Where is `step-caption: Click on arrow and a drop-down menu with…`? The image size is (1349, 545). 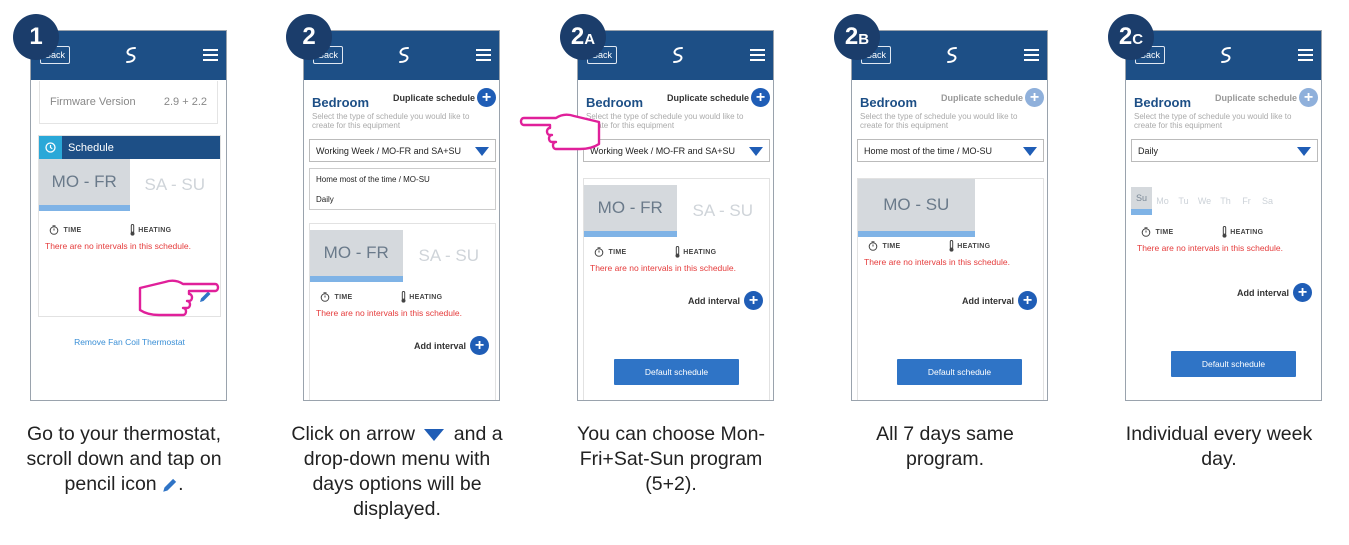 step-caption: Click on arrow and a drop-down menu with… is located at coordinates (397, 471).